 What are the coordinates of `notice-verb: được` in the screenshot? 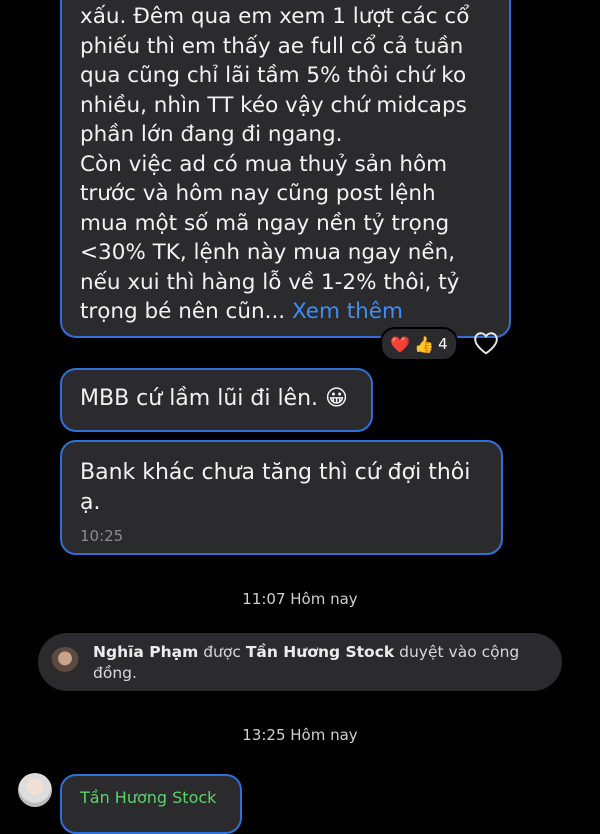 It's located at (222, 652).